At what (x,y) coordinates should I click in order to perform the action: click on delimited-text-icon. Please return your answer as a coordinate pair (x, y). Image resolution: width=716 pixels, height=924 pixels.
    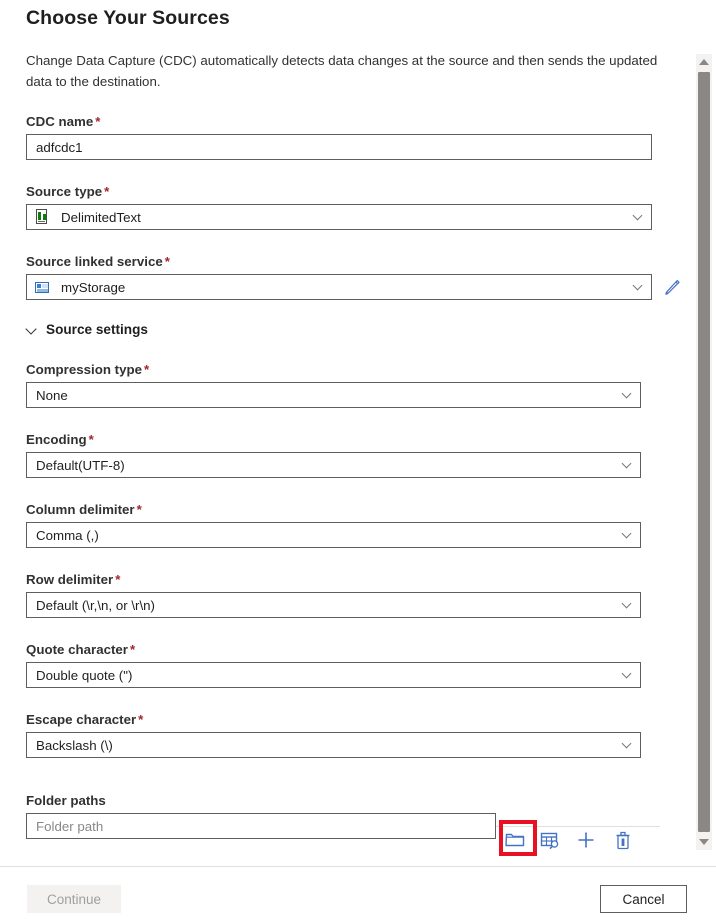
    Looking at the image, I should click on (42, 217).